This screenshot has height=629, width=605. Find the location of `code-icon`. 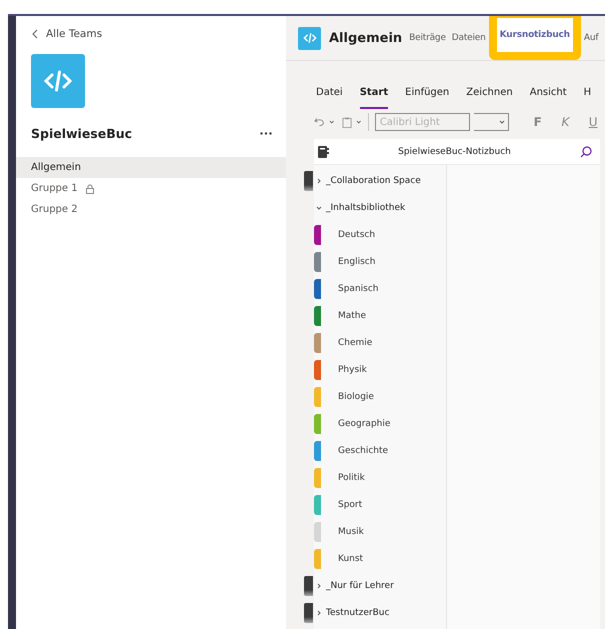

code-icon is located at coordinates (309, 38).